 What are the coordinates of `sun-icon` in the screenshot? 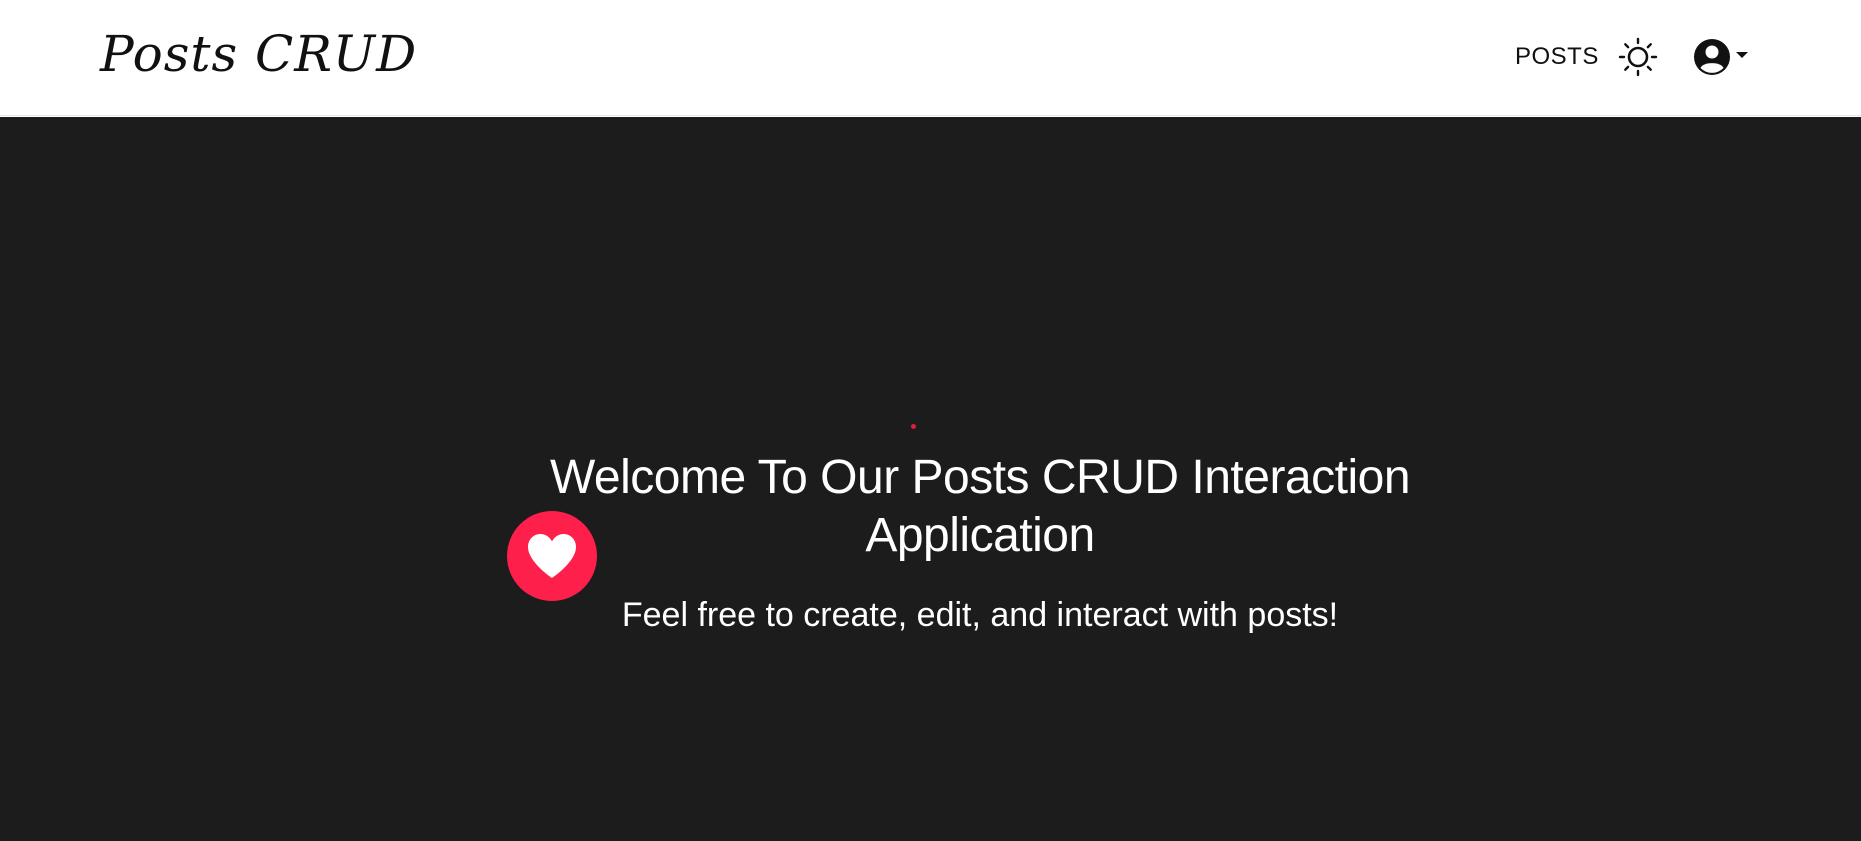 It's located at (1638, 57).